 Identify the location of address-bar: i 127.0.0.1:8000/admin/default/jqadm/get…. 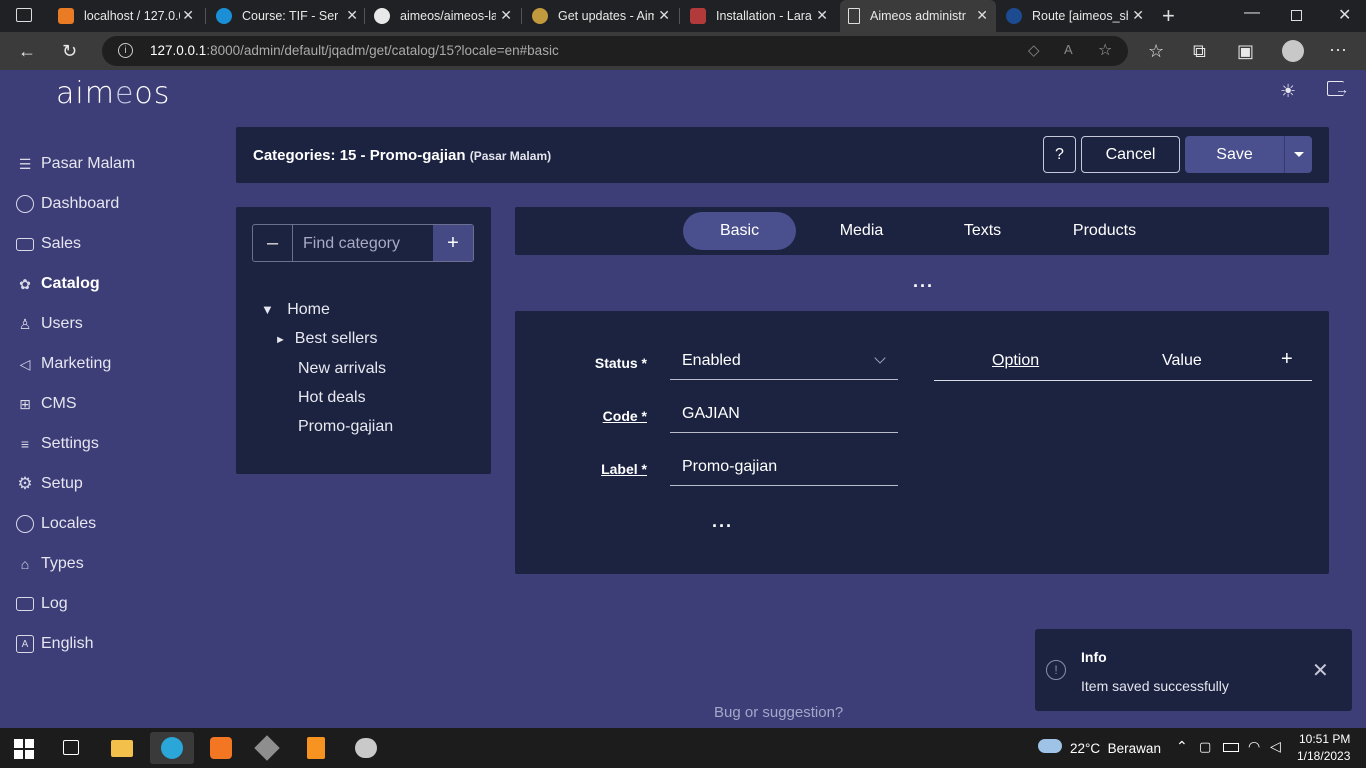
(615, 51).